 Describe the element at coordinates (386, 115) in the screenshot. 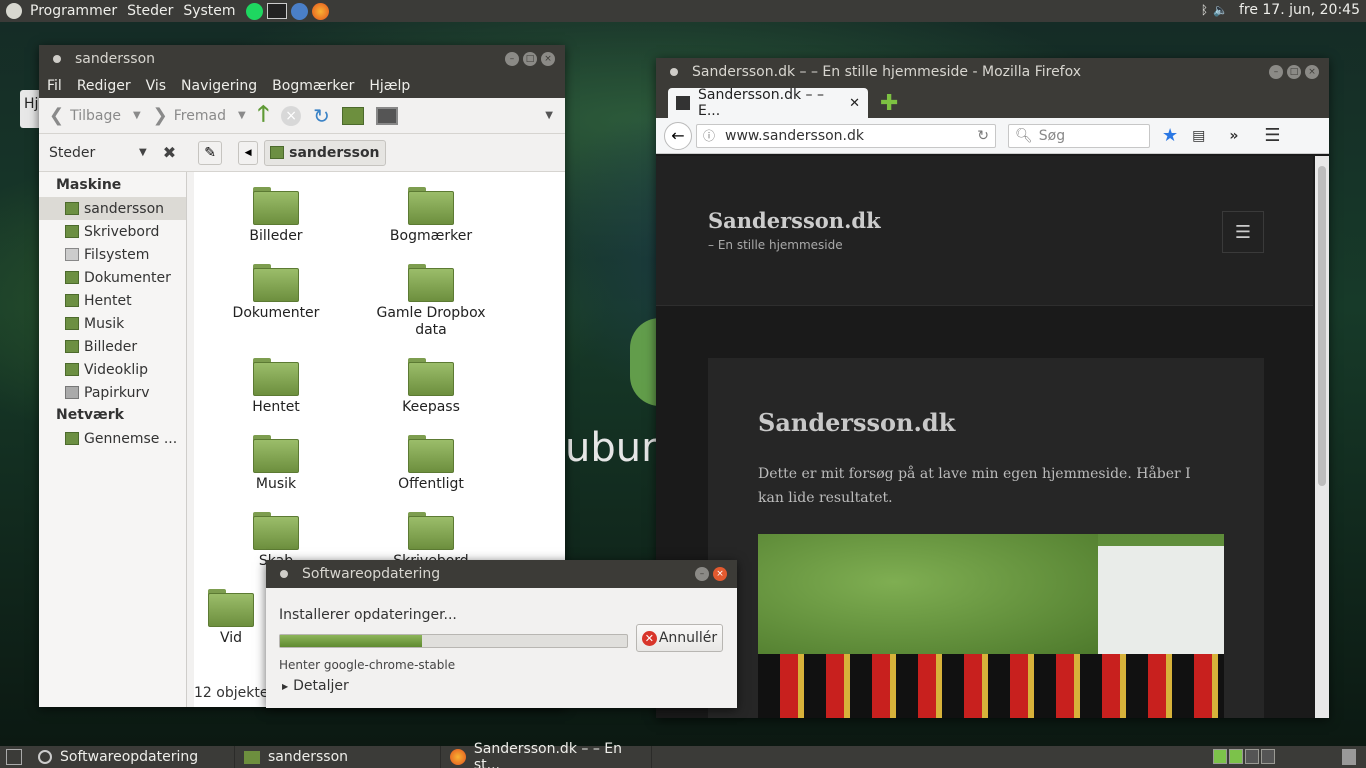

I see `computer-button` at that location.